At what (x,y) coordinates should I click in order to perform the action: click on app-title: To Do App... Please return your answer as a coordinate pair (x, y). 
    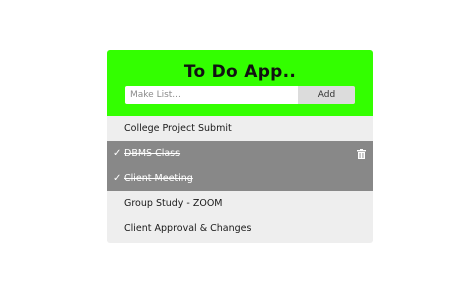
    Looking at the image, I should click on (240, 72).